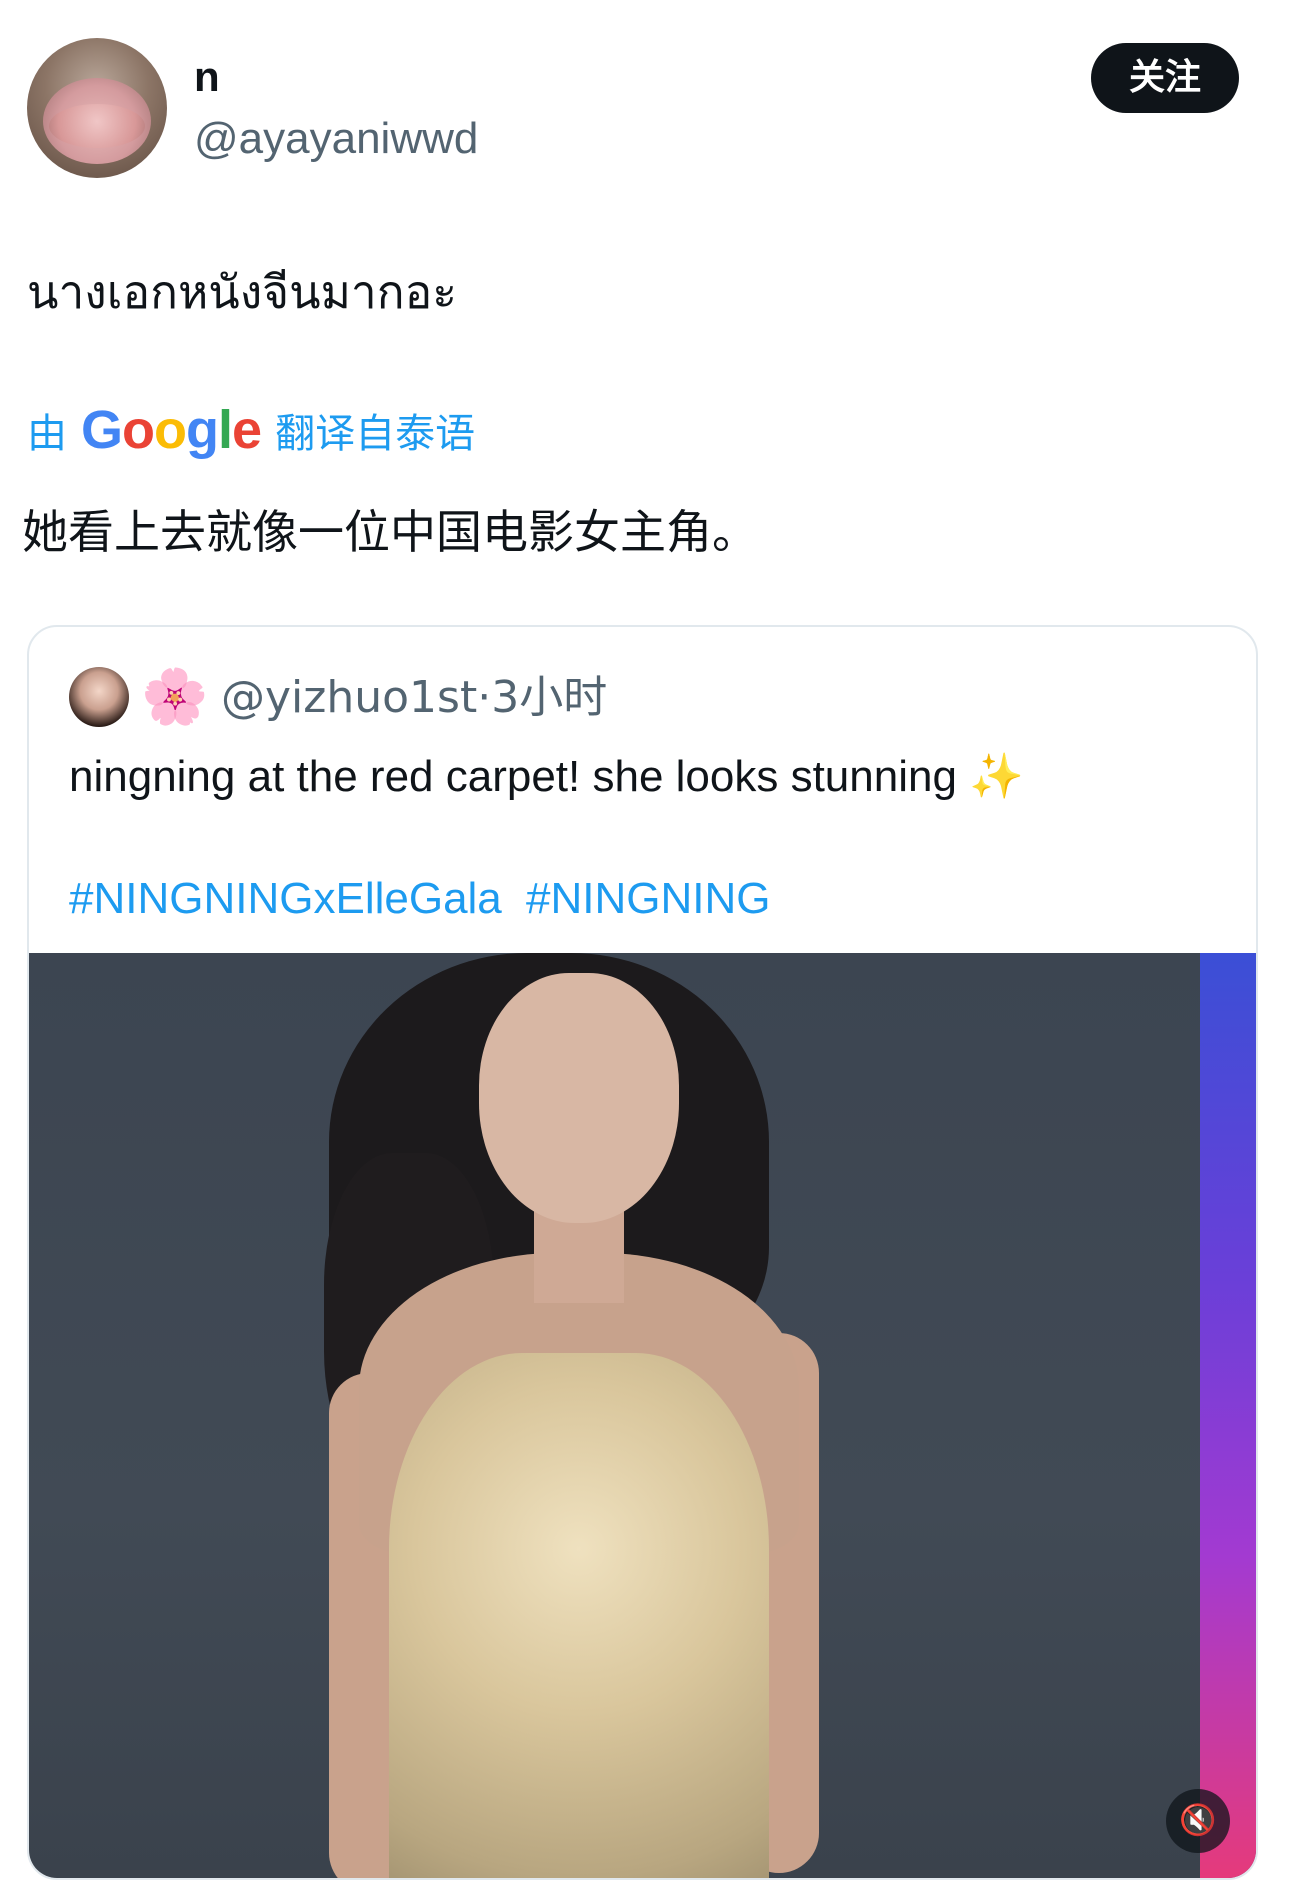  What do you see at coordinates (1228, 1415) in the screenshot?
I see `video-color-stripe` at bounding box center [1228, 1415].